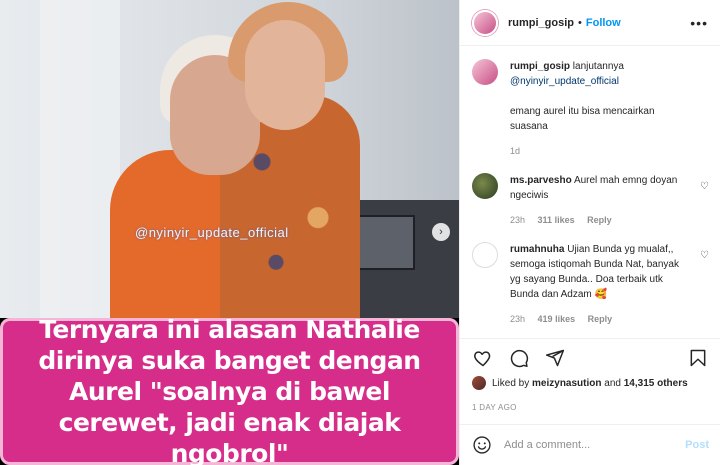  Describe the element at coordinates (541, 180) in the screenshot. I see `comment-username: ms.parvesho` at that location.